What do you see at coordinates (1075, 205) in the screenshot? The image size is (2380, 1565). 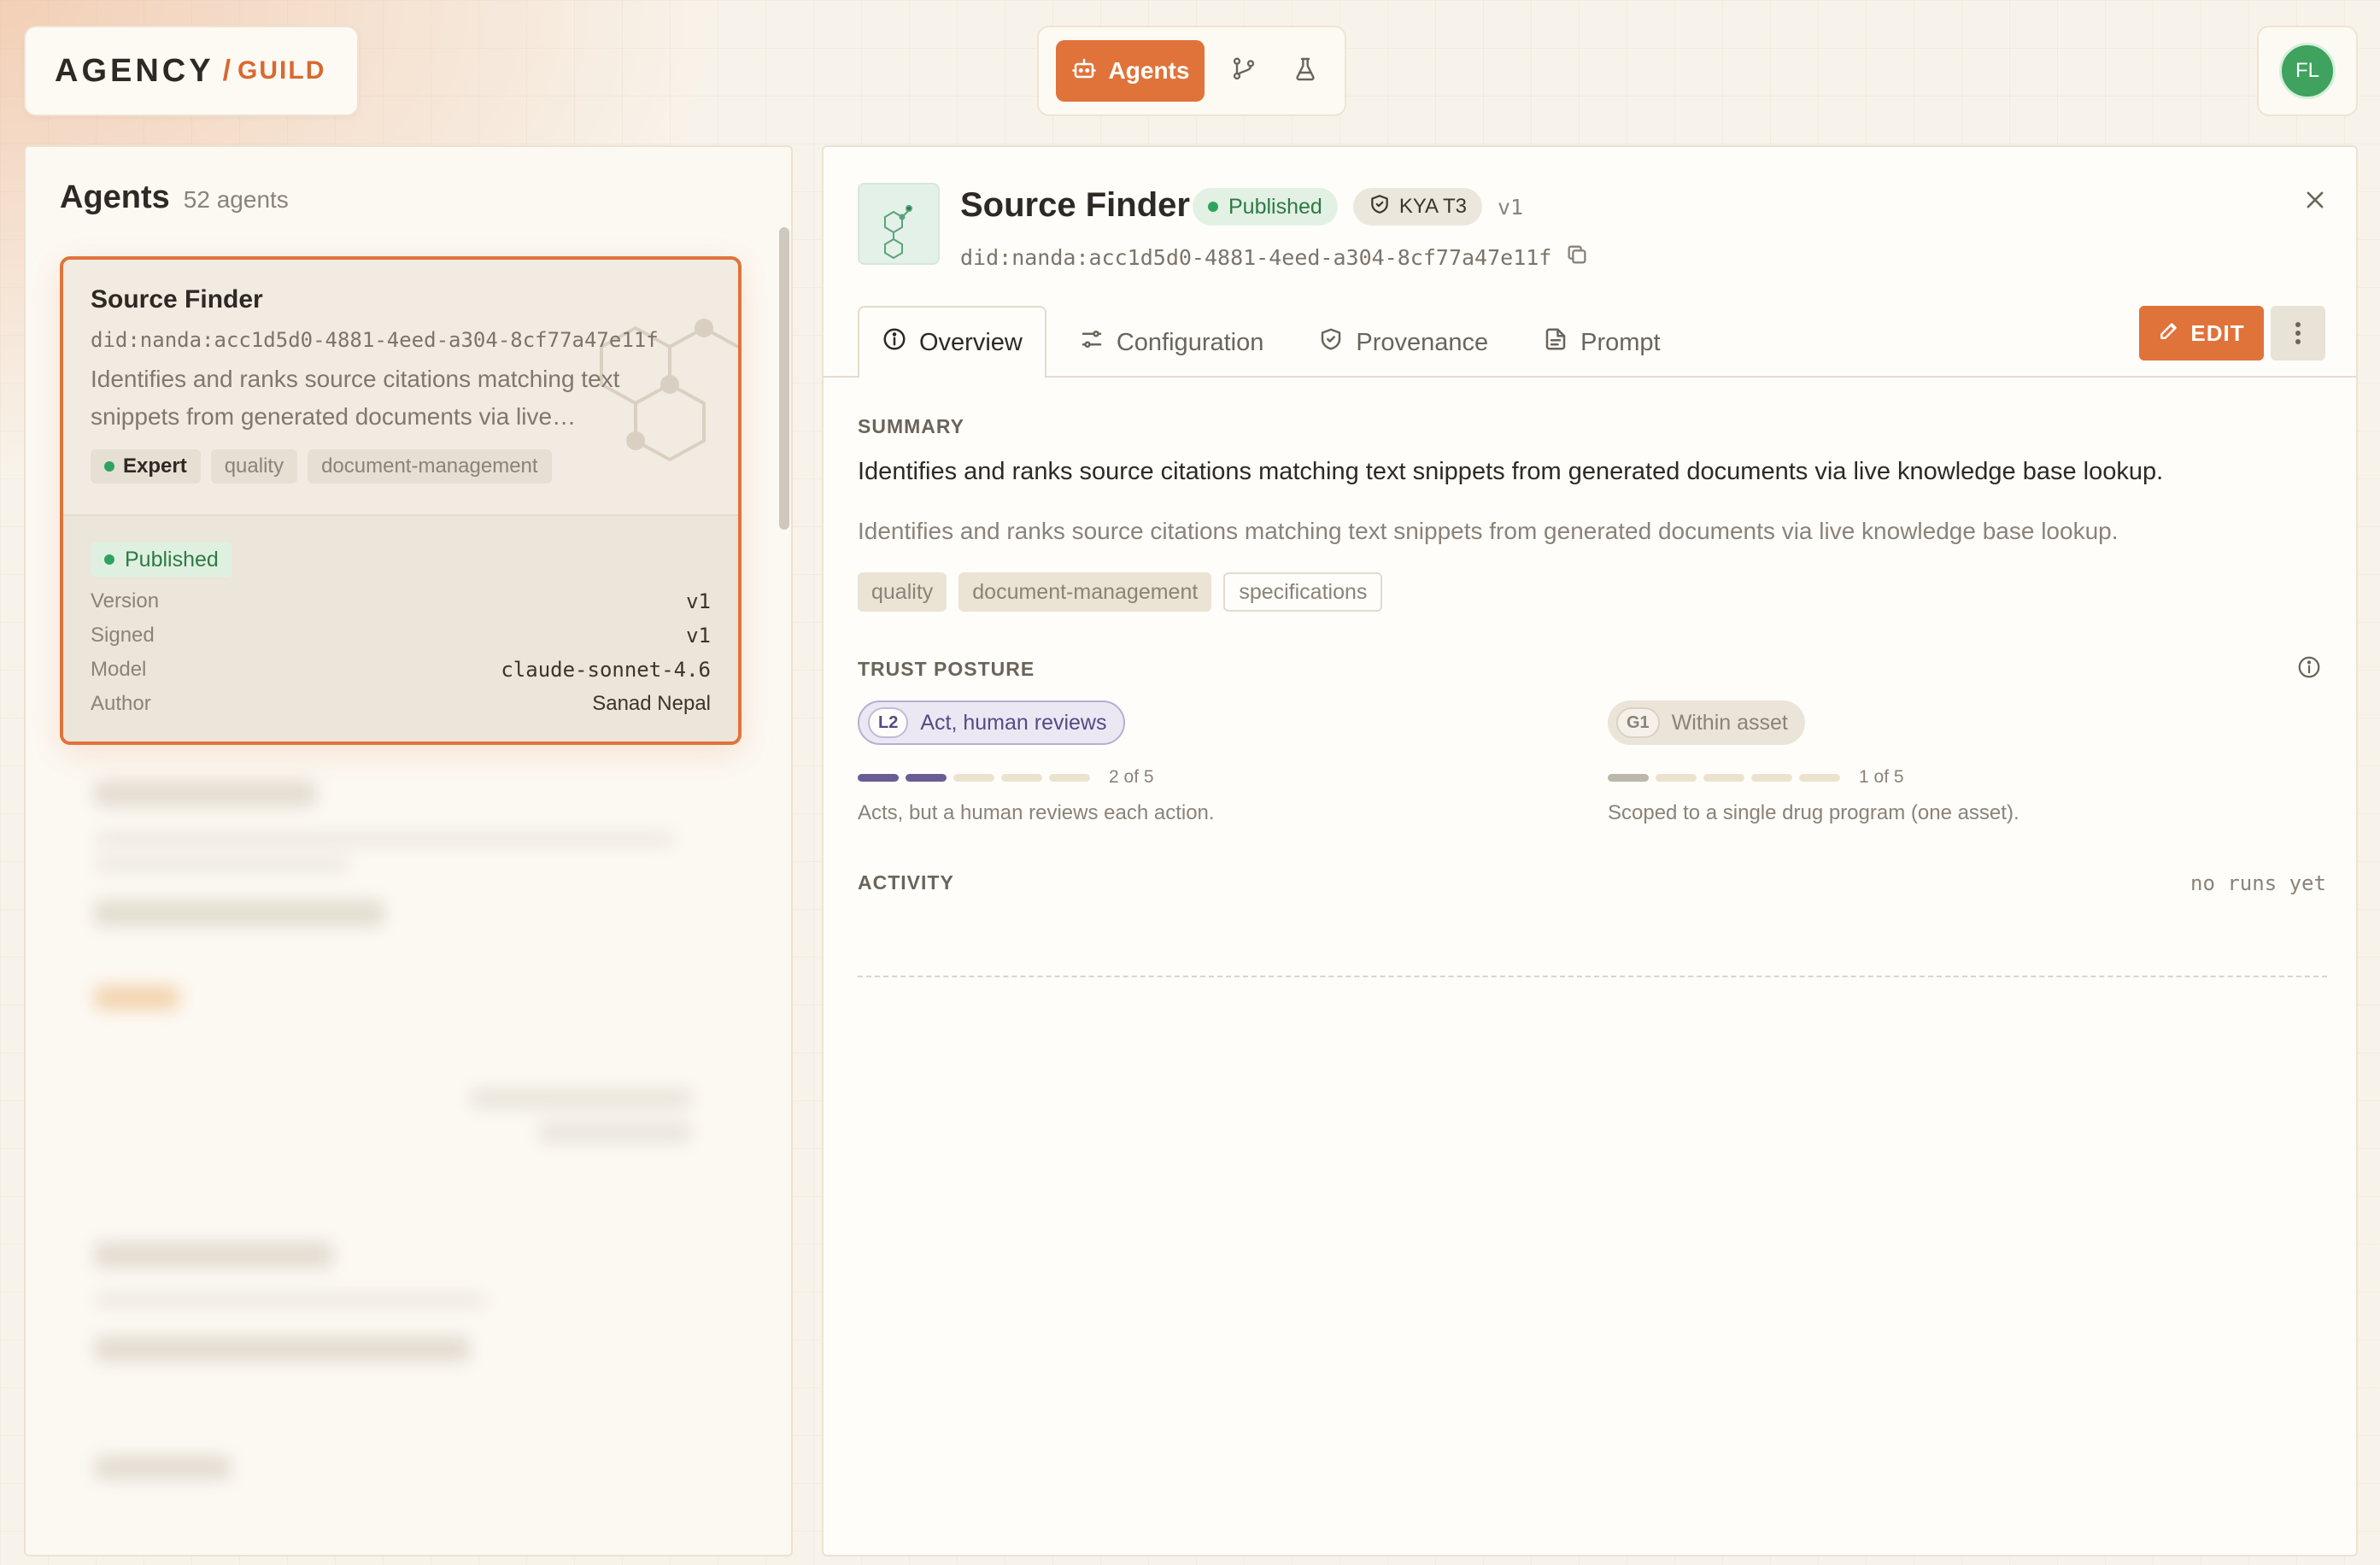 I see `agent-title: Source Finder` at bounding box center [1075, 205].